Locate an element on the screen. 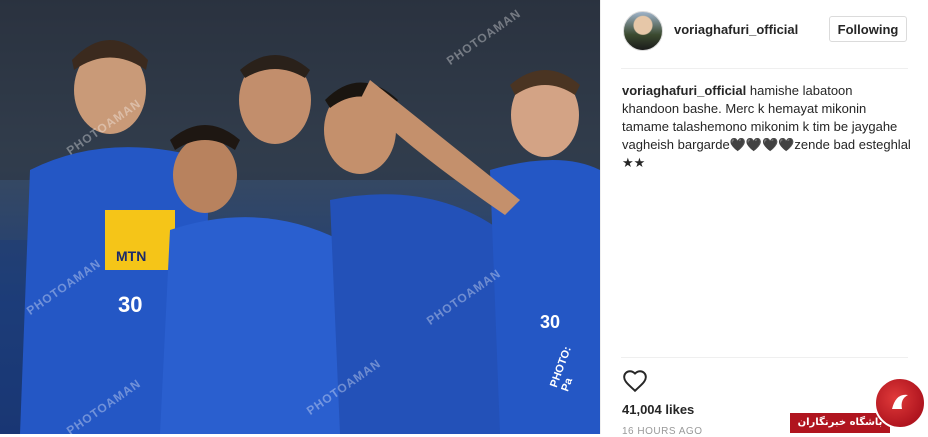  post-header: voriaghafuri_official Following is located at coordinates (764, 34).